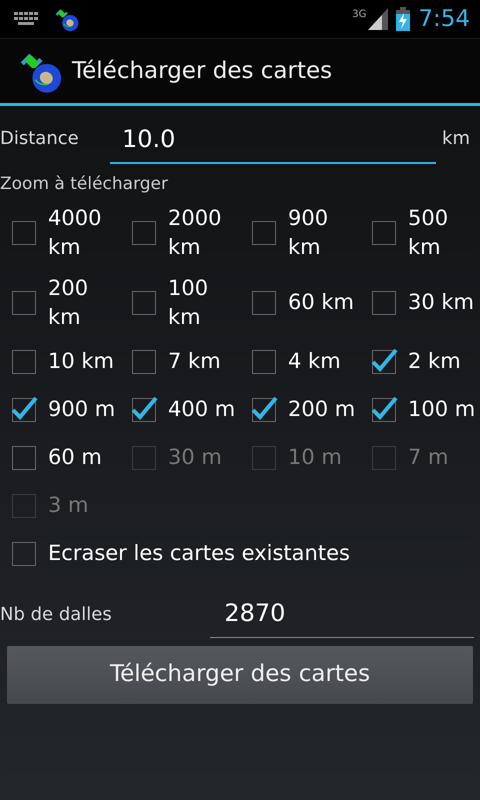 This screenshot has height=800, width=480. Describe the element at coordinates (84, 184) in the screenshot. I see `zoom-section-label: Zoom à télécharger` at that location.